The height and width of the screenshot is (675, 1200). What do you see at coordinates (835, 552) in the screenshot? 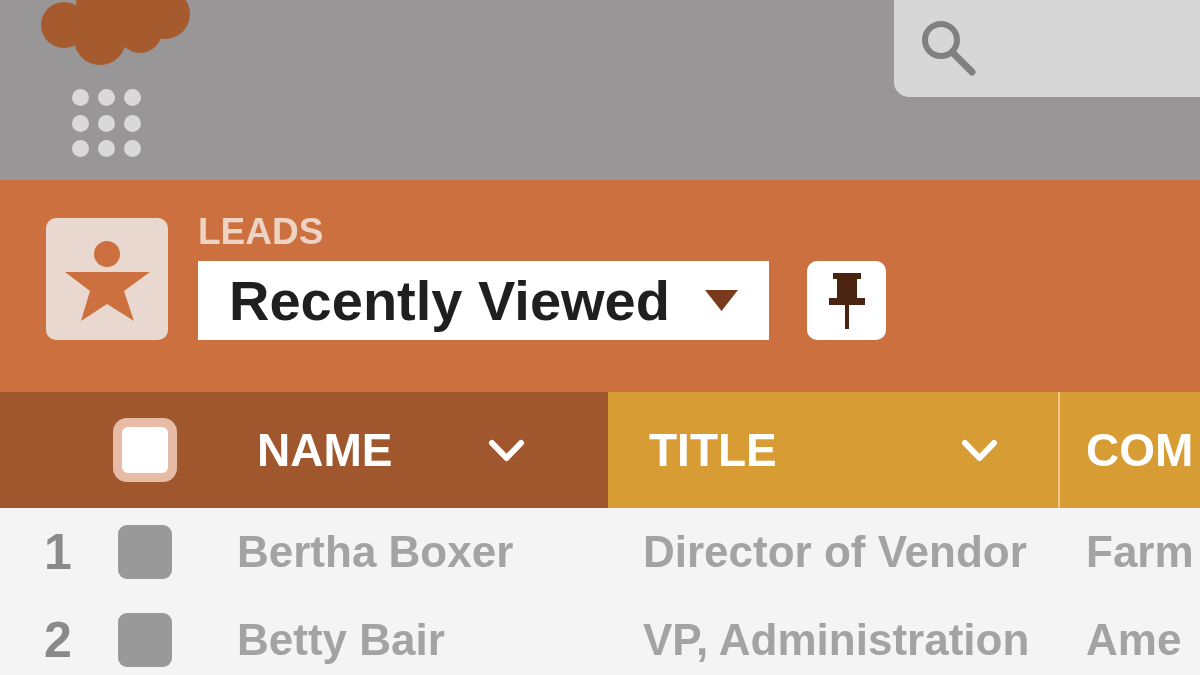
I see `table-cell: Director of Vendor` at bounding box center [835, 552].